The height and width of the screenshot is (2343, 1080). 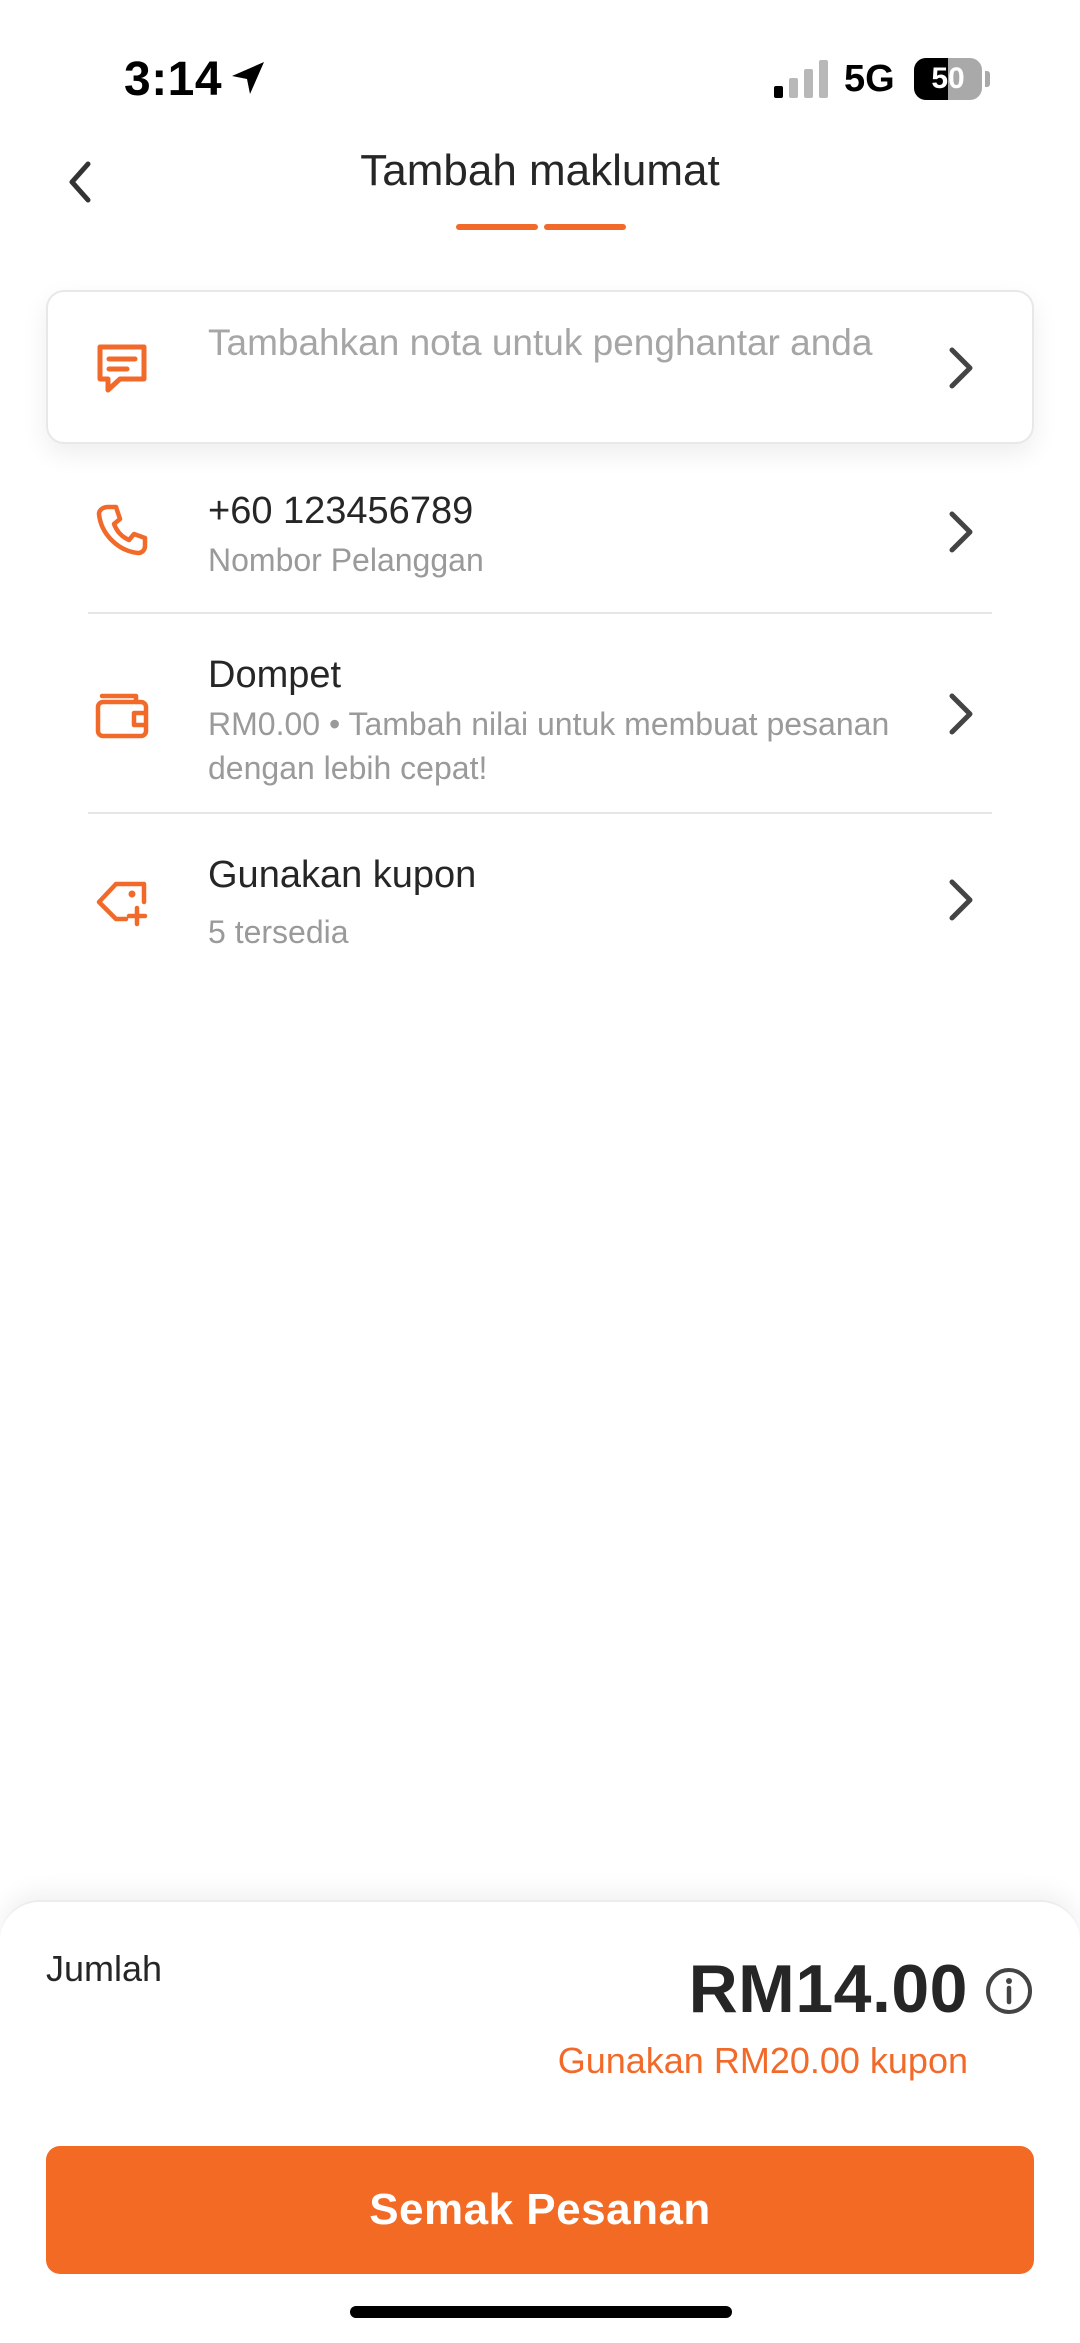 What do you see at coordinates (540, 170) in the screenshot?
I see `page-title: Tambah maklumat` at bounding box center [540, 170].